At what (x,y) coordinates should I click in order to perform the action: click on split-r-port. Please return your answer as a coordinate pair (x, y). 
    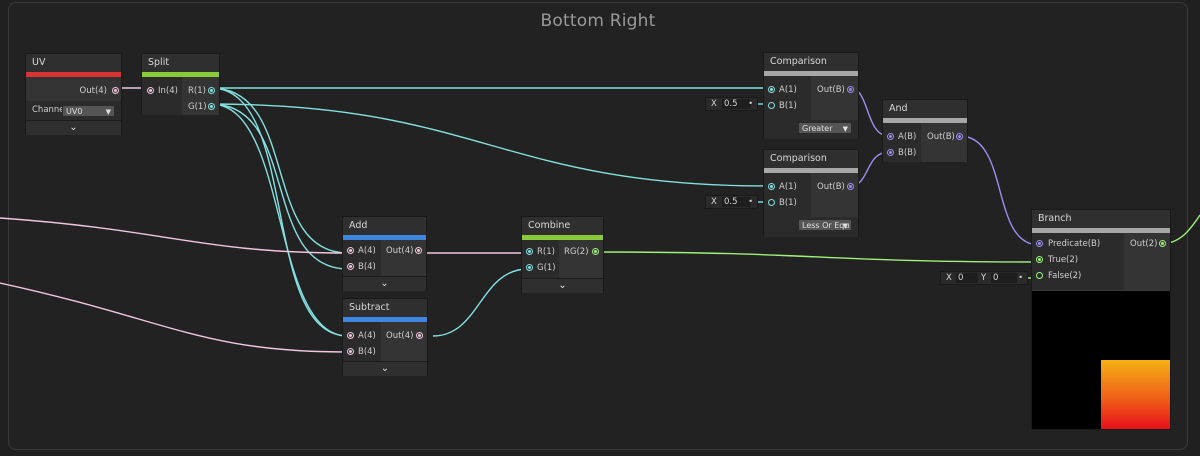
    Looking at the image, I should click on (211, 90).